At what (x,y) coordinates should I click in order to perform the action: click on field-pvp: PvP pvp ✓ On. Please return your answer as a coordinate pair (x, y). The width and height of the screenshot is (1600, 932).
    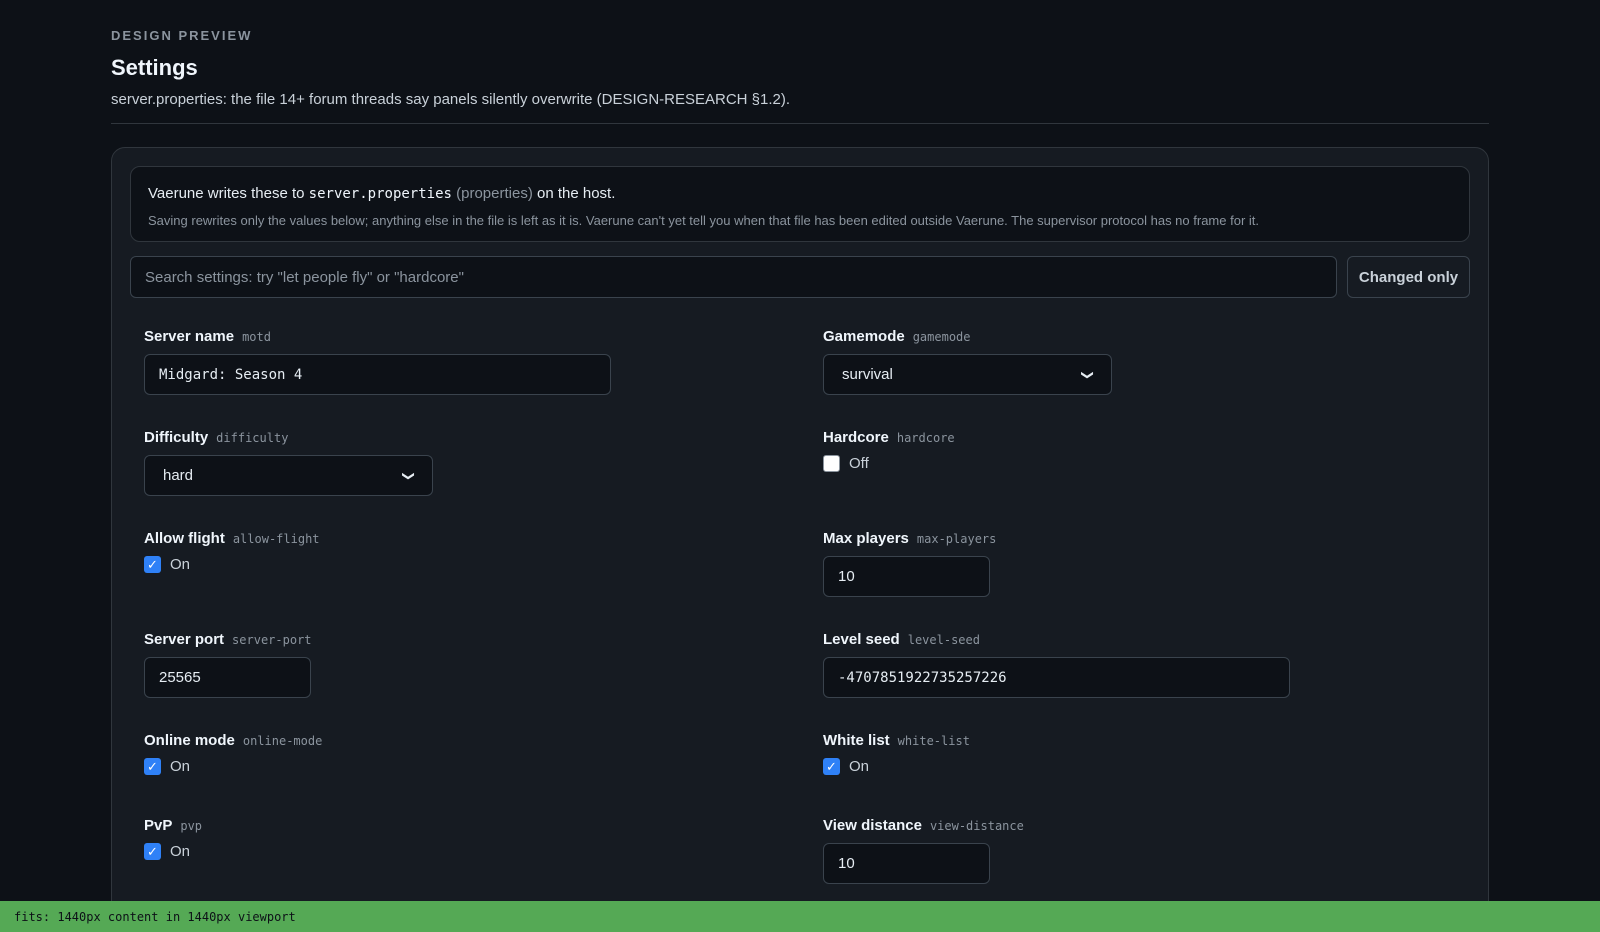
    Looking at the image, I should click on (294, 838).